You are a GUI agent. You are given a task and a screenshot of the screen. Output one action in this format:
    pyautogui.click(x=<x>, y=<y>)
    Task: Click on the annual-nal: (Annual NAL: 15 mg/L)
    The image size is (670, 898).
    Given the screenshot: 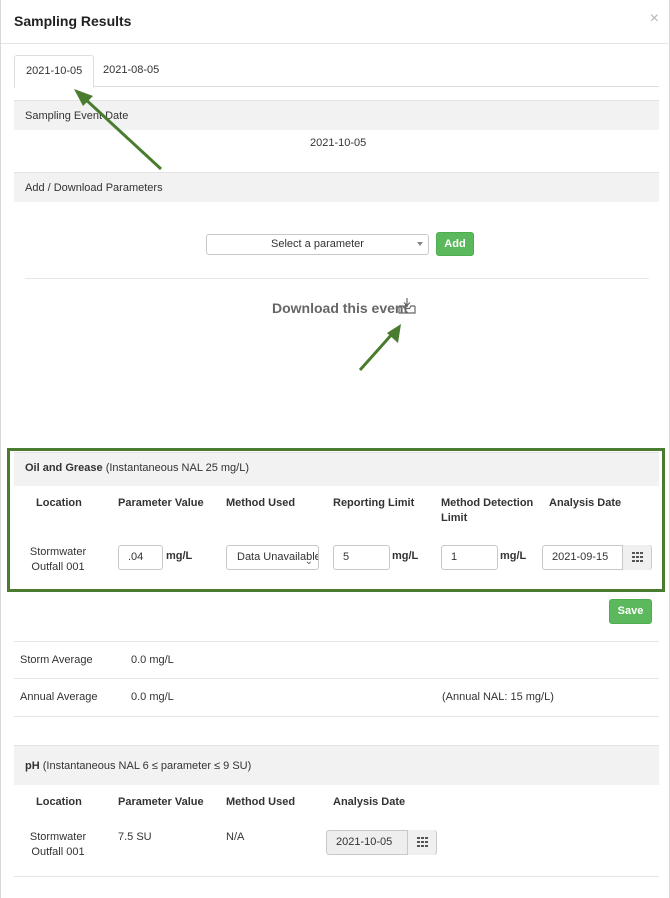 What is the action you would take?
    pyautogui.click(x=498, y=697)
    